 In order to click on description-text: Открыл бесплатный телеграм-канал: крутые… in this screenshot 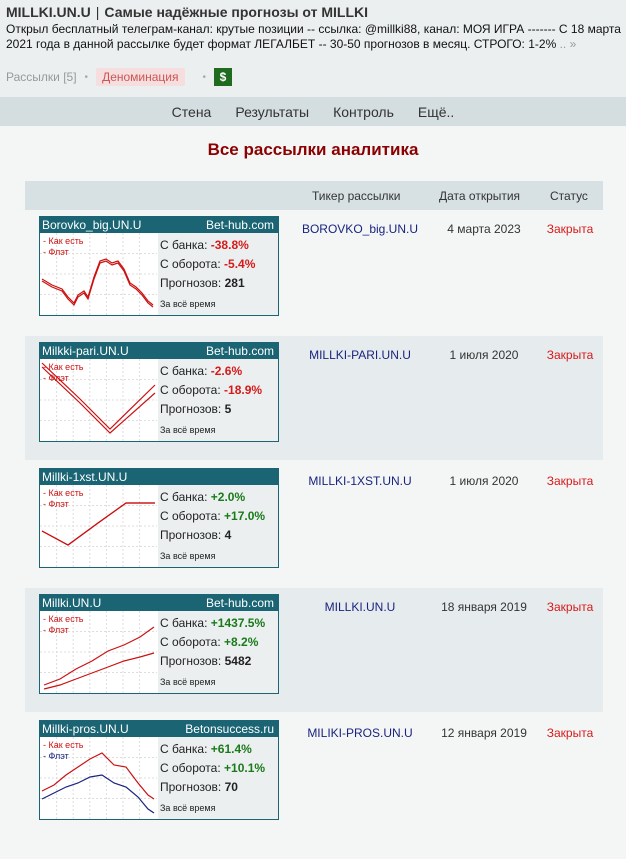, I will do `click(313, 36)`.